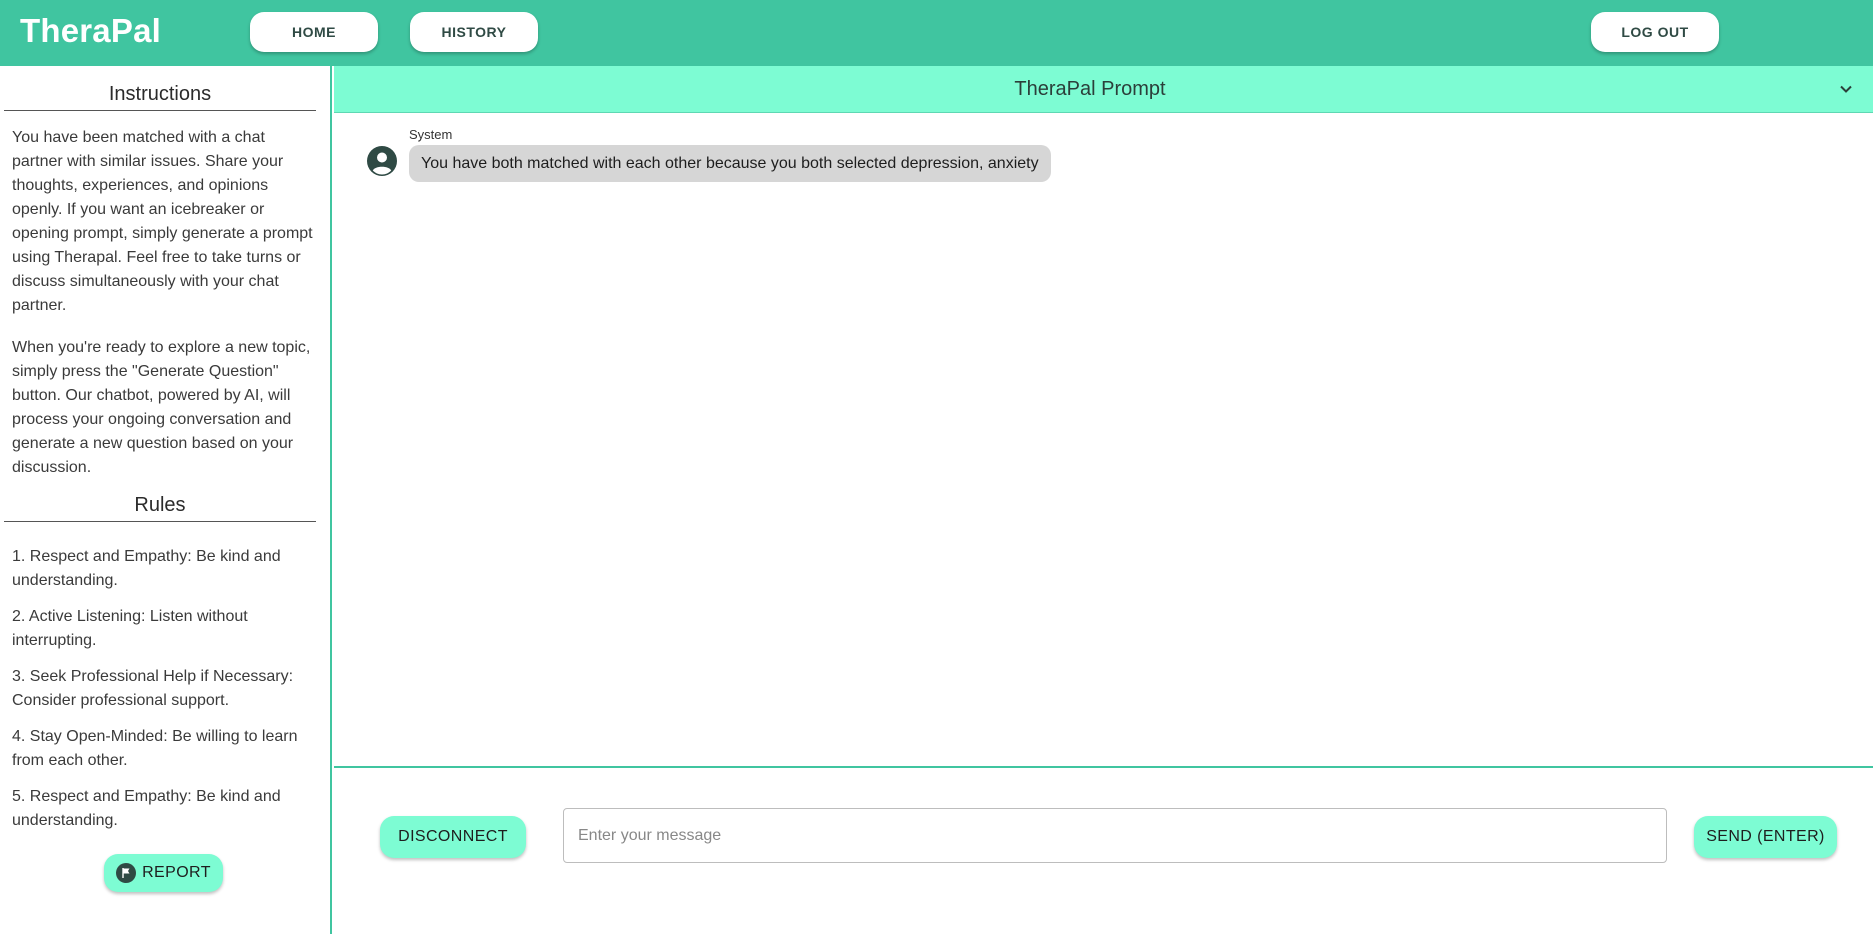 Image resolution: width=1873 pixels, height=934 pixels. Describe the element at coordinates (1765, 837) in the screenshot. I see `send-button: SEND (ENTER)` at that location.